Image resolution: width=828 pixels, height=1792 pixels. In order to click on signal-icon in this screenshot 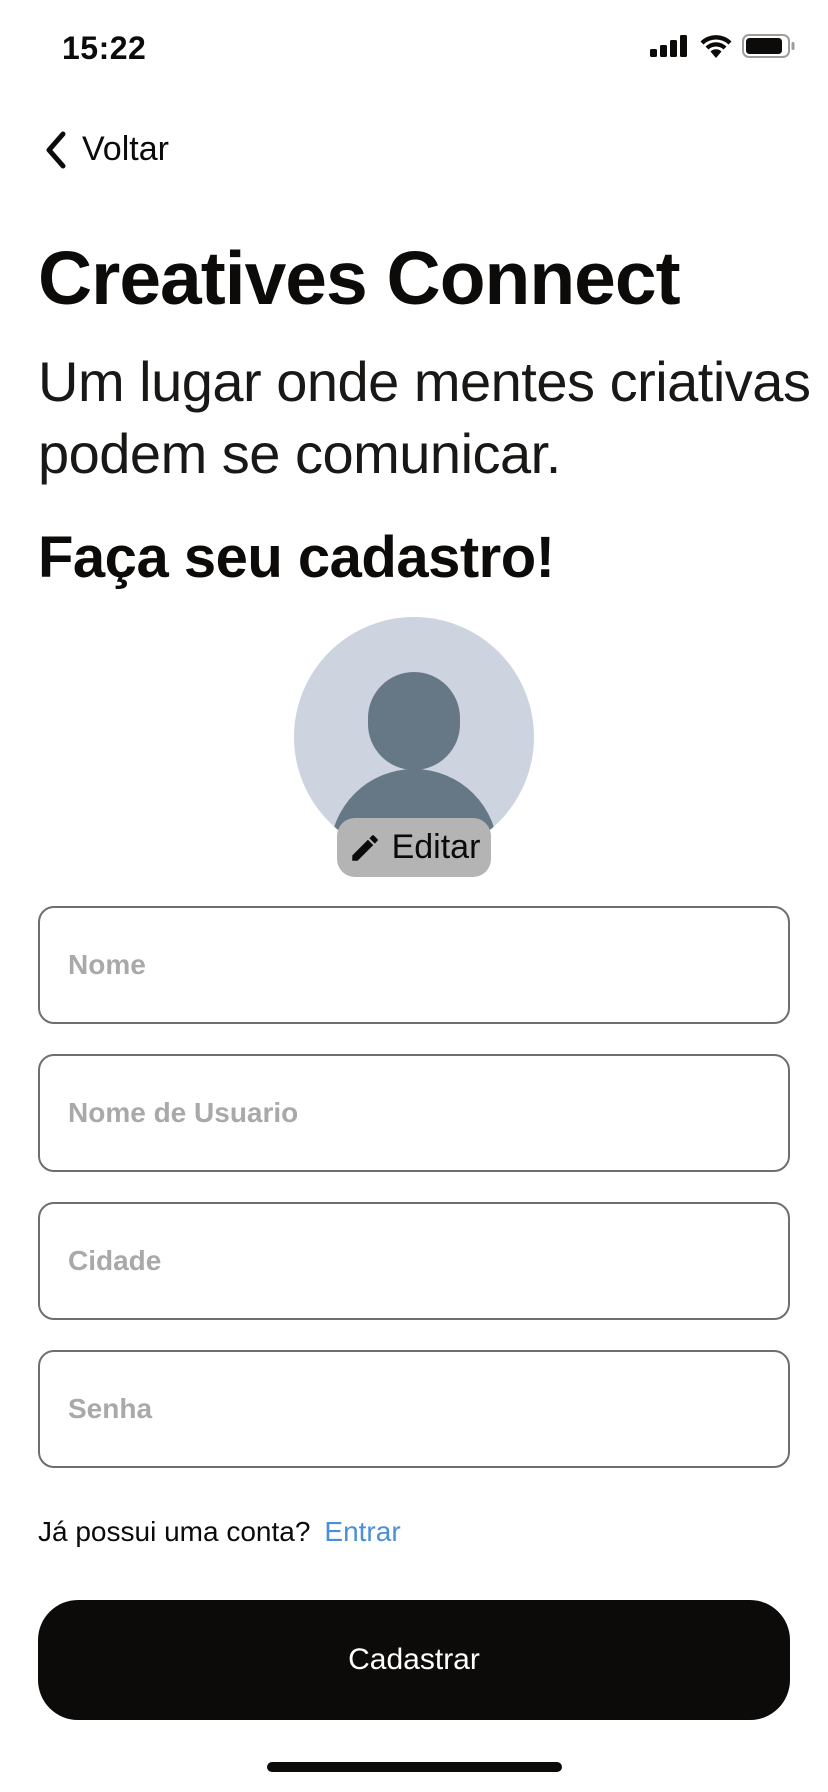, I will do `click(668, 46)`.